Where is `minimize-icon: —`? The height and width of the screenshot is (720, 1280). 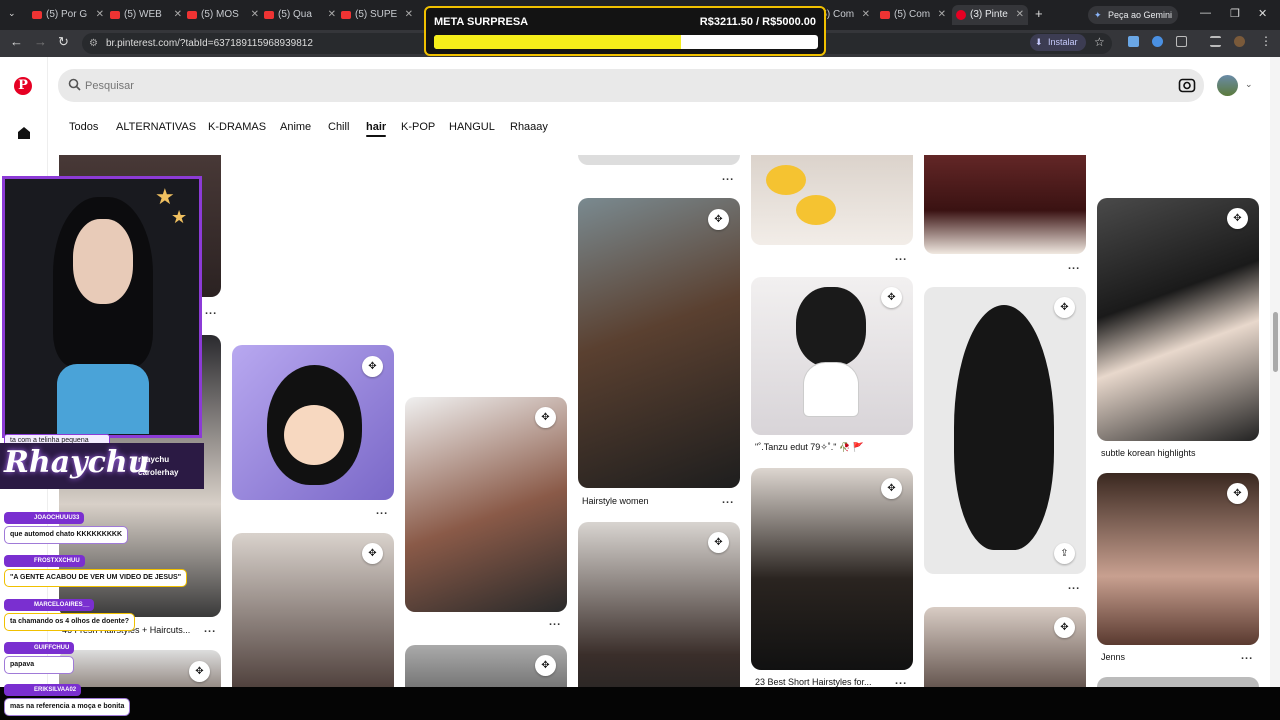 minimize-icon: — is located at coordinates (1205, 13).